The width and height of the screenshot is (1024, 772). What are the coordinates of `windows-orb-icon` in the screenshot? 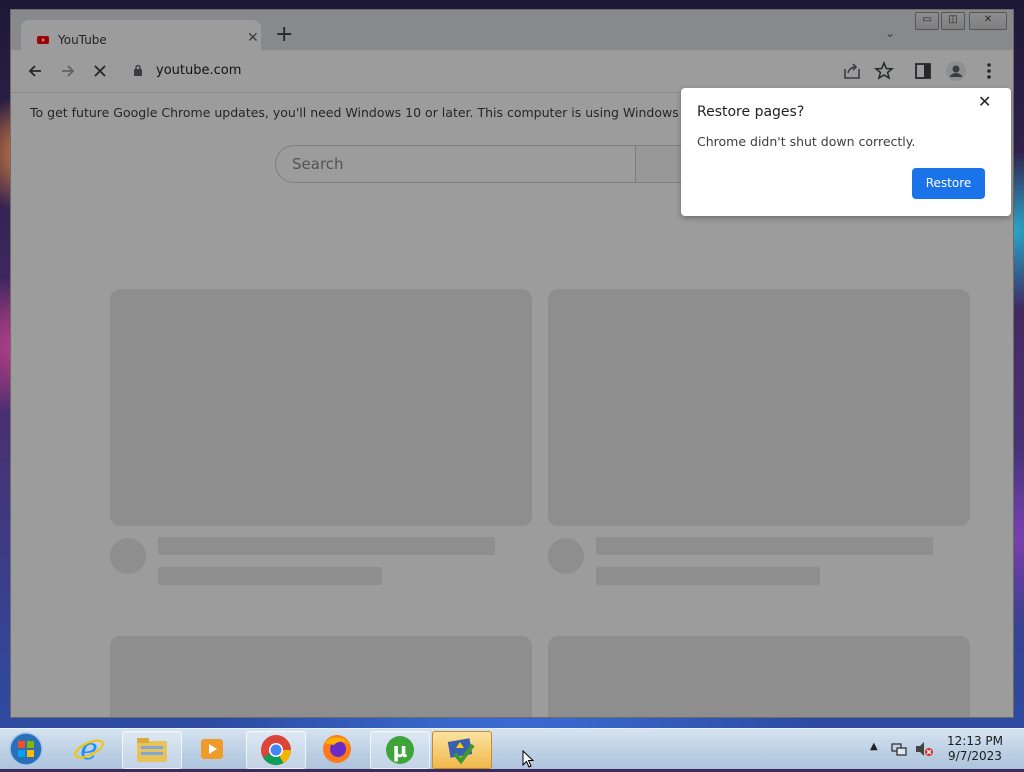 It's located at (26, 749).